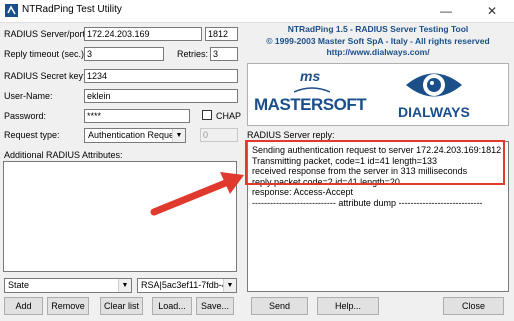 This screenshot has height=321, width=514. I want to click on retries-label: Retries:, so click(193, 54).